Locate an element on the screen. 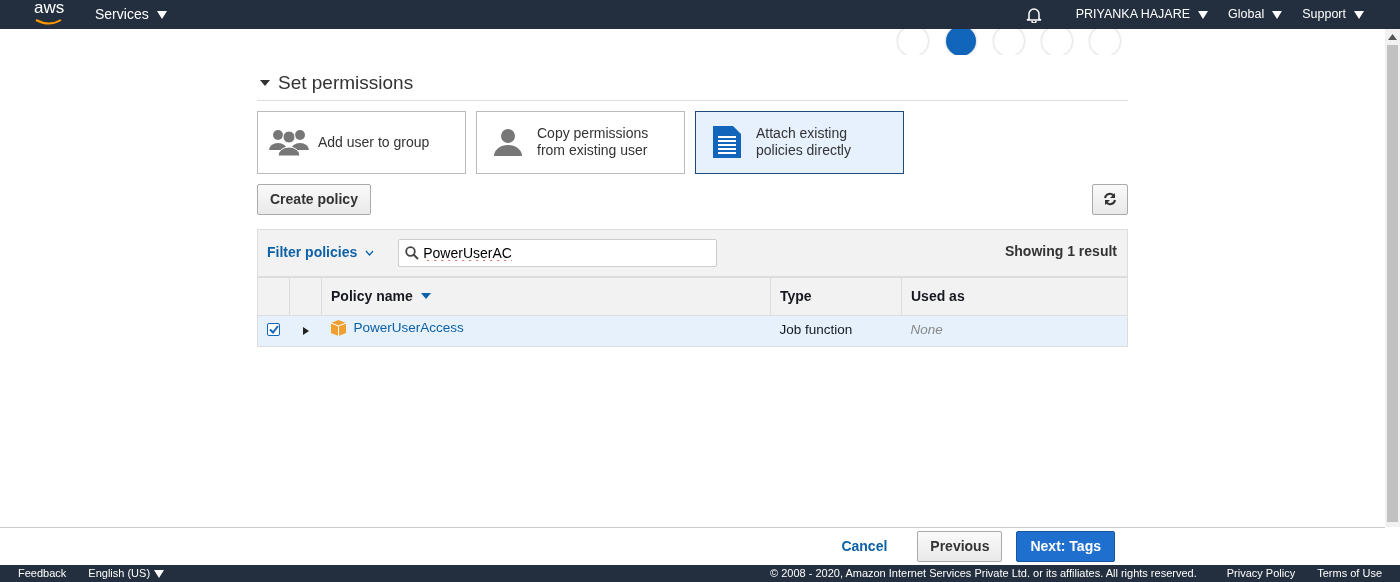 The width and height of the screenshot is (1400, 582). copyright-text: © 2008 - 2020, Amazon Internet Services Private Ltd. or its affiliates. All rights reserved. is located at coordinates (983, 574).